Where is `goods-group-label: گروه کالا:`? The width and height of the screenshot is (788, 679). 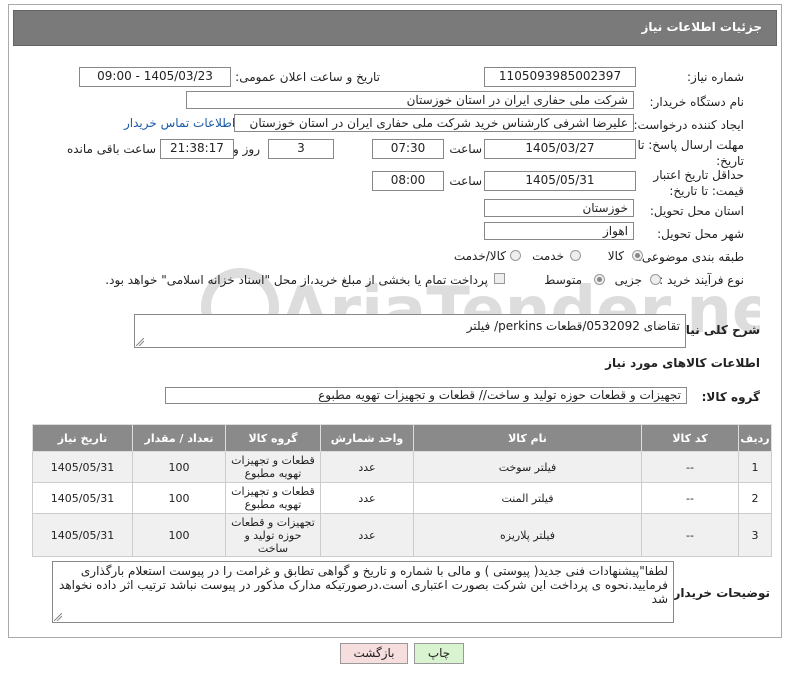 goods-group-label: گروه کالا: is located at coordinates (730, 397).